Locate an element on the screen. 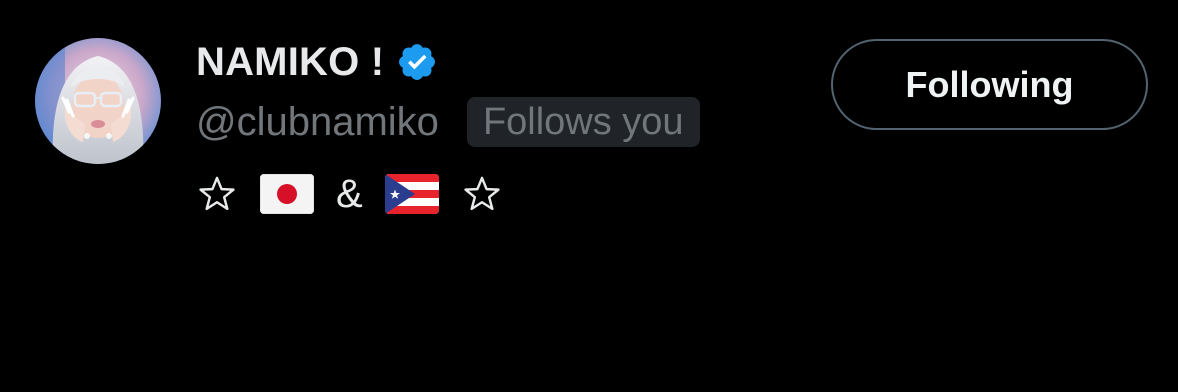  name-row: NAMIKO ! is located at coordinates (317, 62).